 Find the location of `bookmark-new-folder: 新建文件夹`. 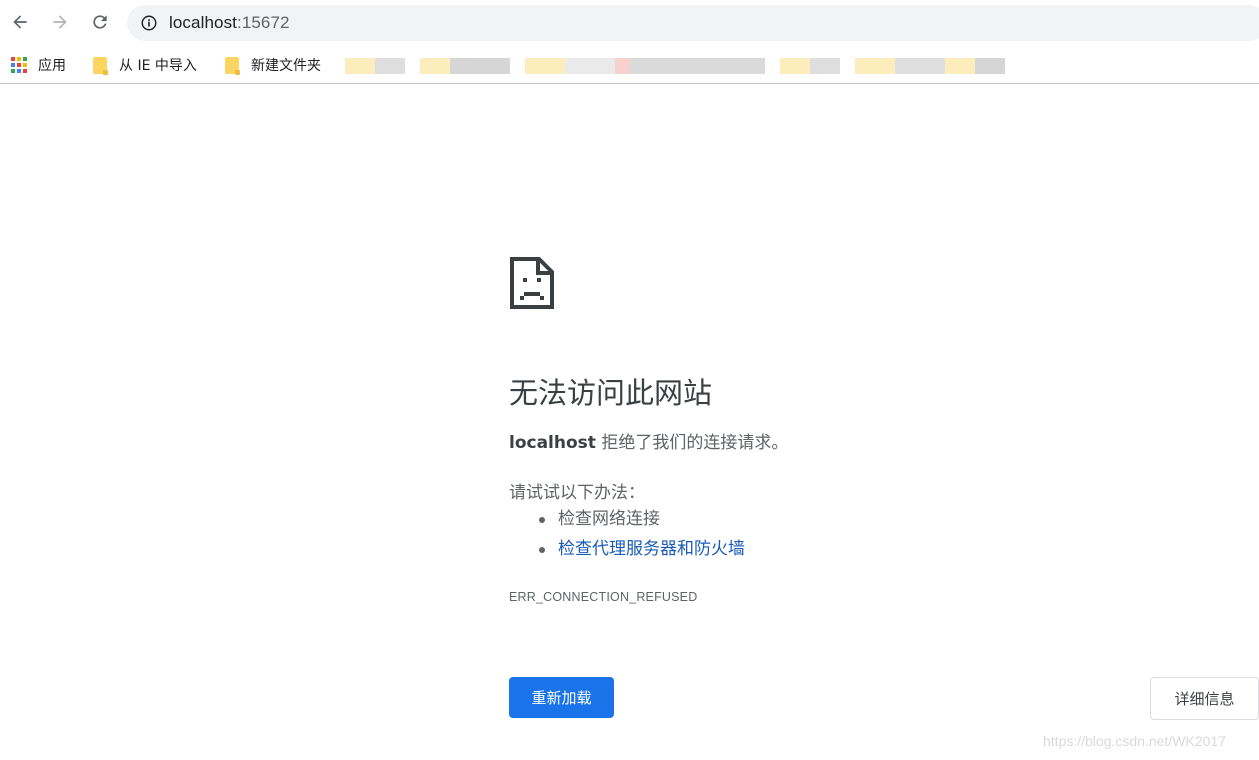

bookmark-new-folder: 新建文件夹 is located at coordinates (272, 65).